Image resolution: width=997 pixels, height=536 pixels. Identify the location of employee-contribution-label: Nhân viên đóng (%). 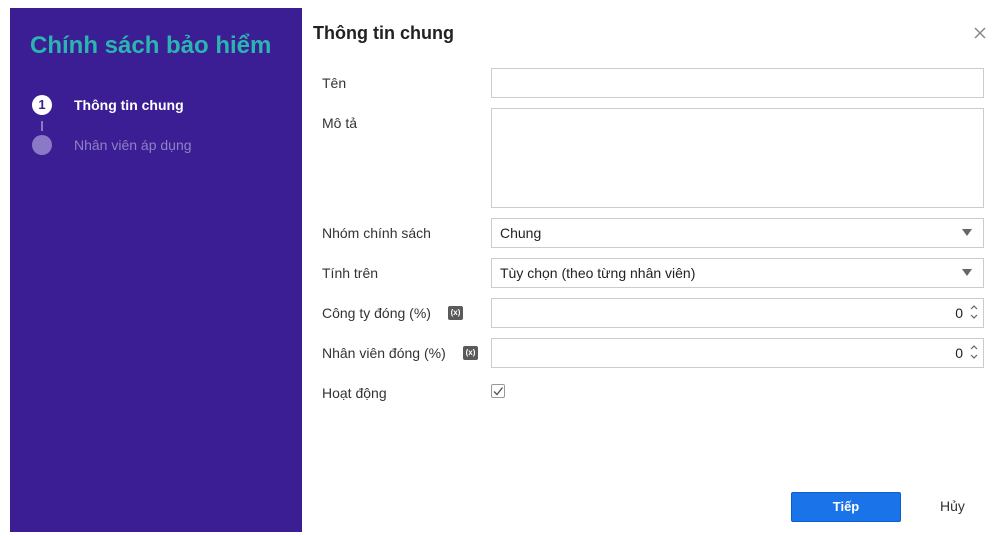
(384, 353).